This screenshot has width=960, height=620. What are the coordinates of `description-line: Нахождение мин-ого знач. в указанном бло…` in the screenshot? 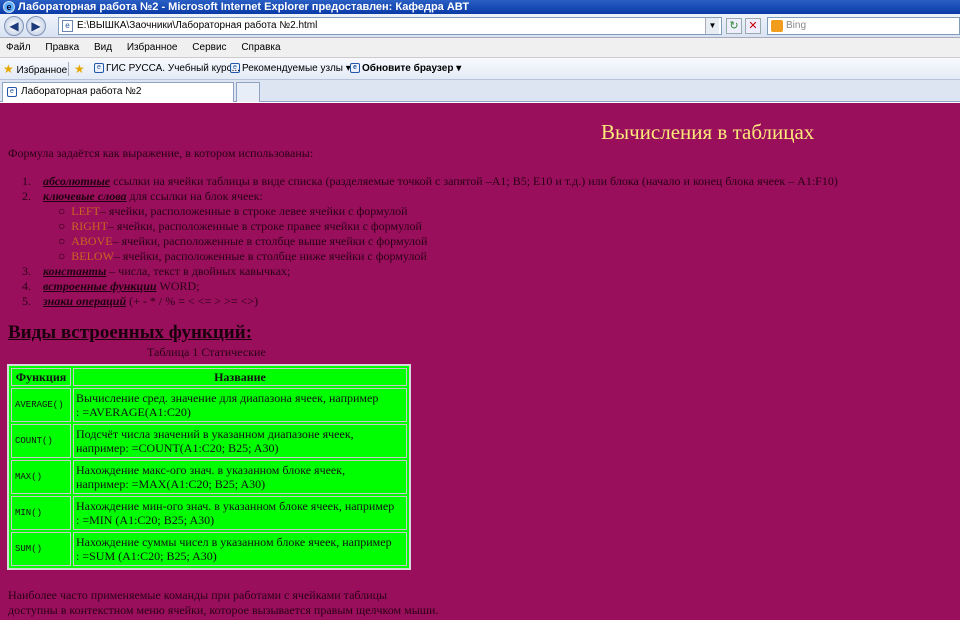 It's located at (235, 506).